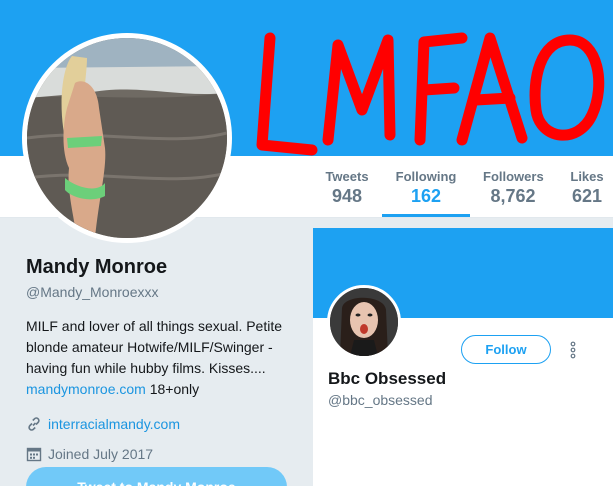 The image size is (613, 486). I want to click on stat-likes: Likes 621, so click(587, 186).